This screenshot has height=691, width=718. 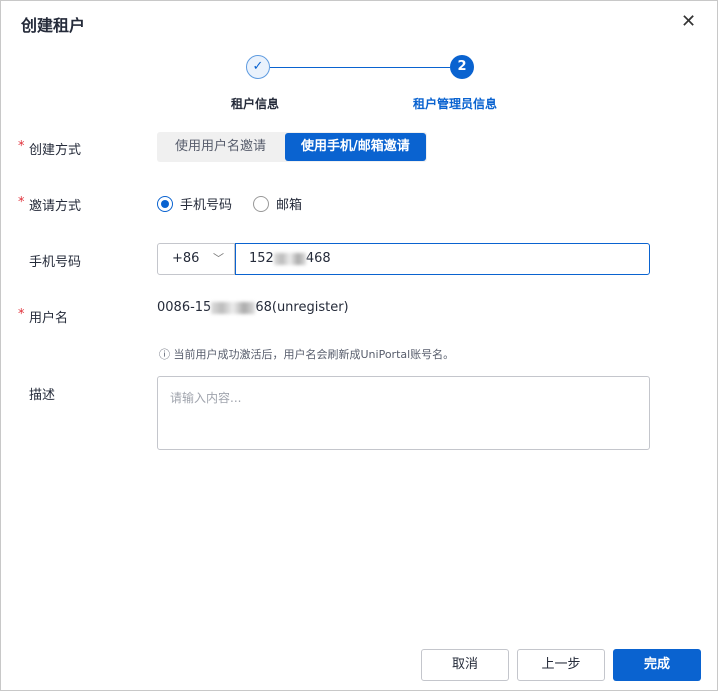 I want to click on username-prefix: 0086-15, so click(x=184, y=307).